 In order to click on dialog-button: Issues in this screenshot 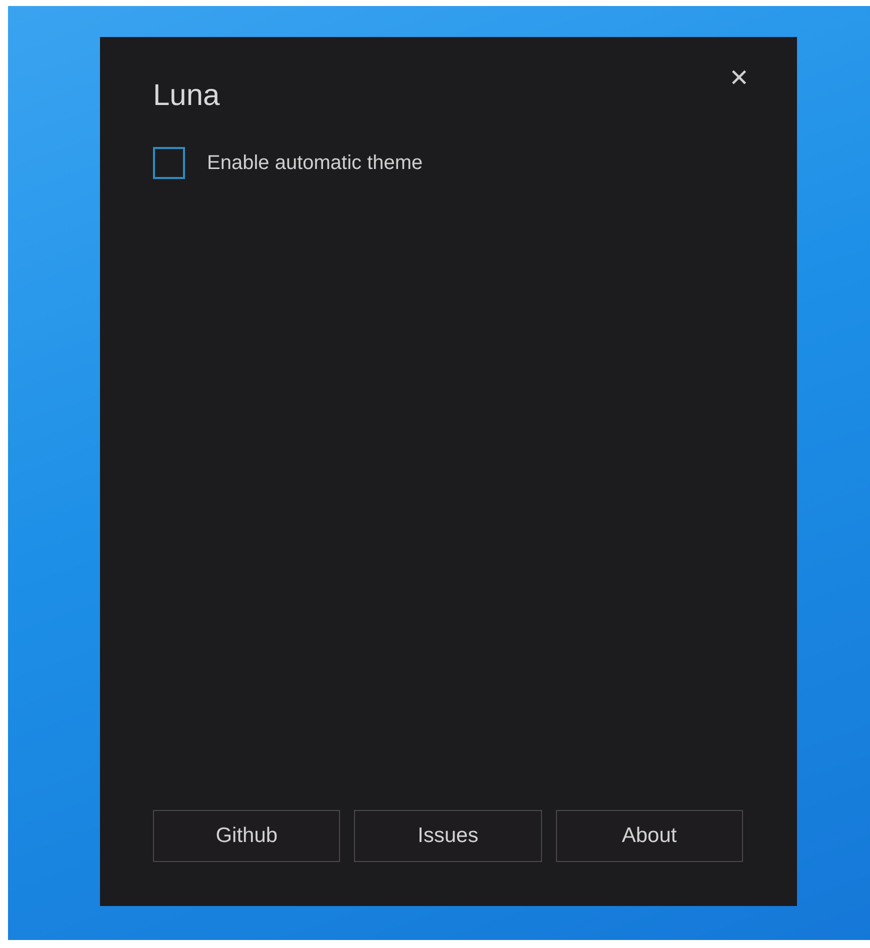, I will do `click(448, 836)`.